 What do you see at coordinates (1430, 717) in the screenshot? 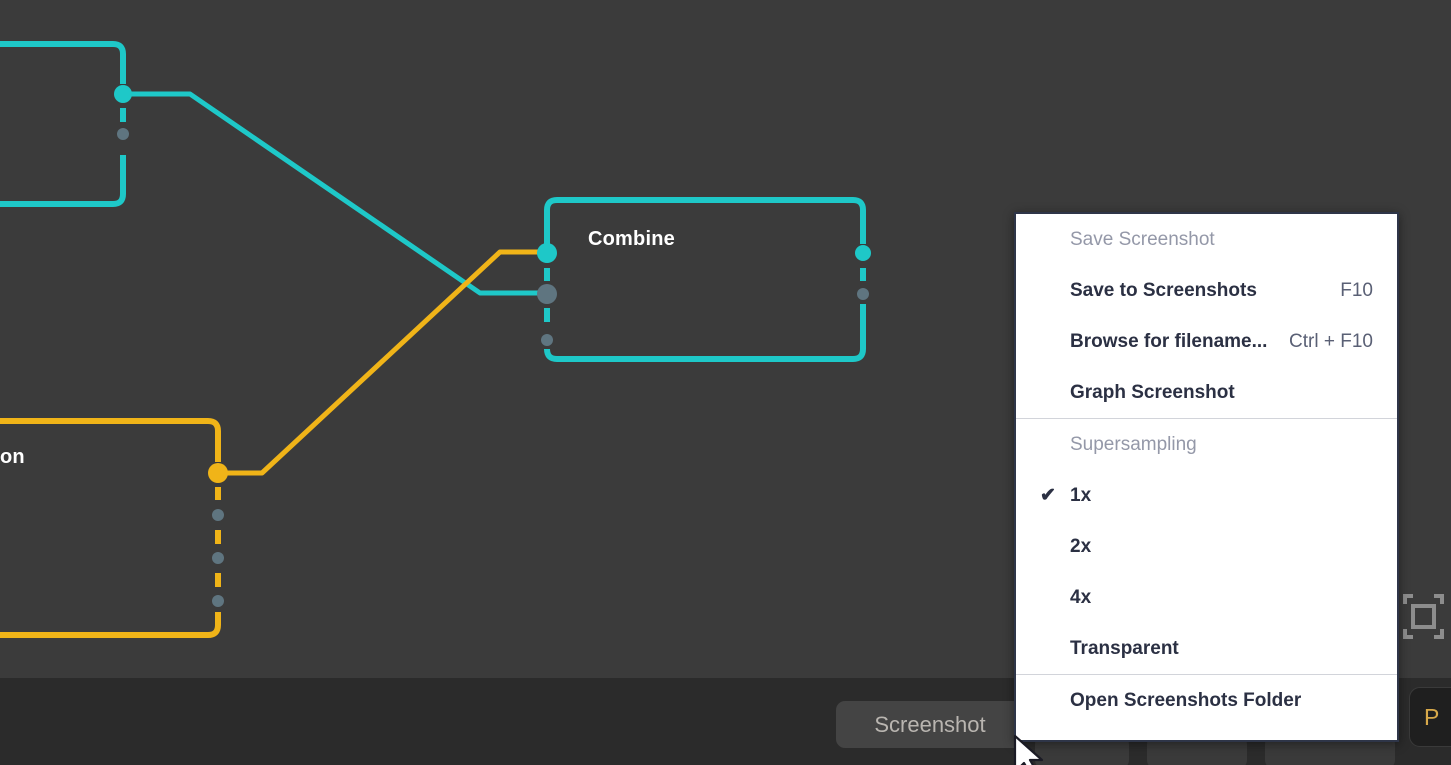
I see `p-button: P` at bounding box center [1430, 717].